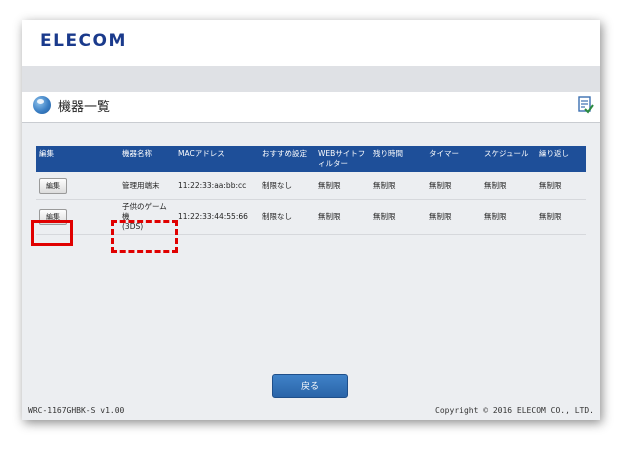 This screenshot has height=463, width=642. Describe the element at coordinates (287, 159) in the screenshot. I see `column-header-recommended: おすすめ設定` at that location.